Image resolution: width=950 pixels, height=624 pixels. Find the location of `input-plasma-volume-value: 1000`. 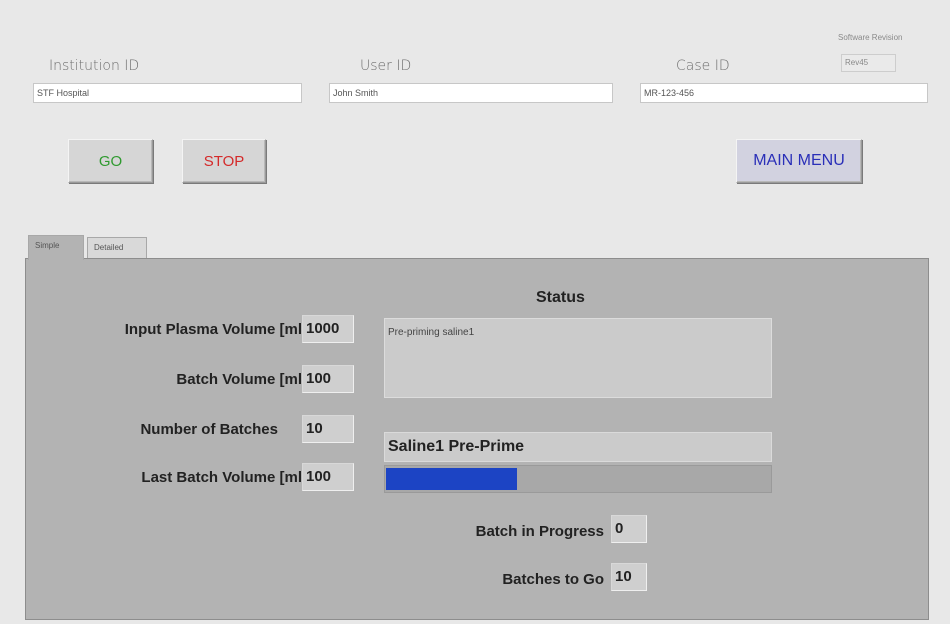

input-plasma-volume-value: 1000 is located at coordinates (328, 329).